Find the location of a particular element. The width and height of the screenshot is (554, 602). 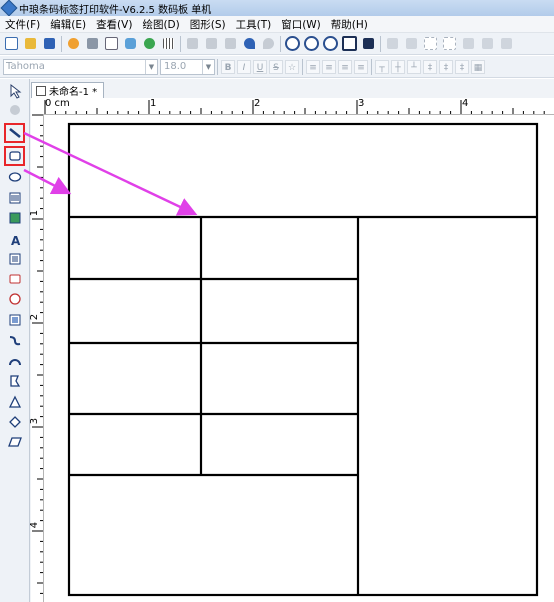

font-size-value: 18.0 is located at coordinates (175, 66).